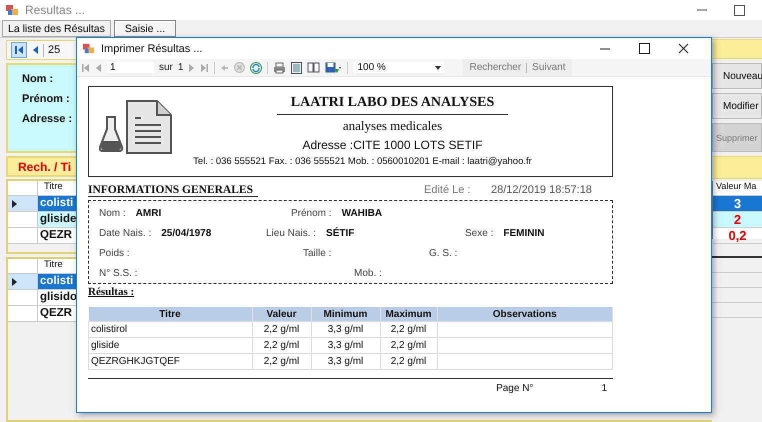 Image resolution: width=762 pixels, height=422 pixels. Describe the element at coordinates (296, 68) in the screenshot. I see `page-layout-icon` at that location.